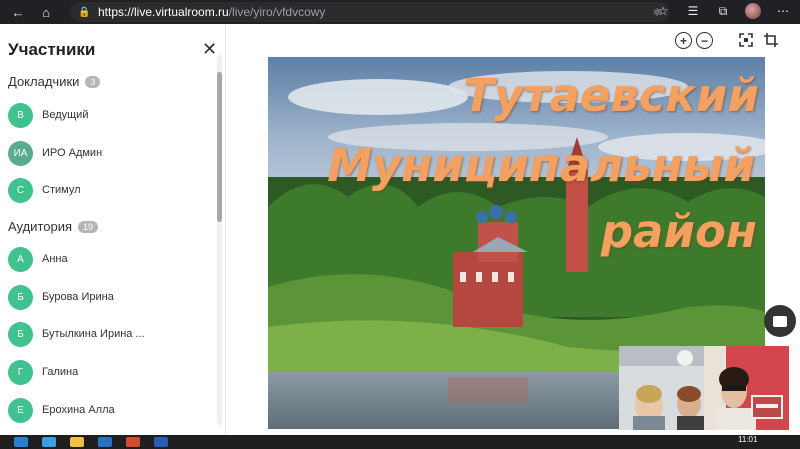 The height and width of the screenshot is (449, 800). I want to click on participant-name: Анна, so click(55, 259).